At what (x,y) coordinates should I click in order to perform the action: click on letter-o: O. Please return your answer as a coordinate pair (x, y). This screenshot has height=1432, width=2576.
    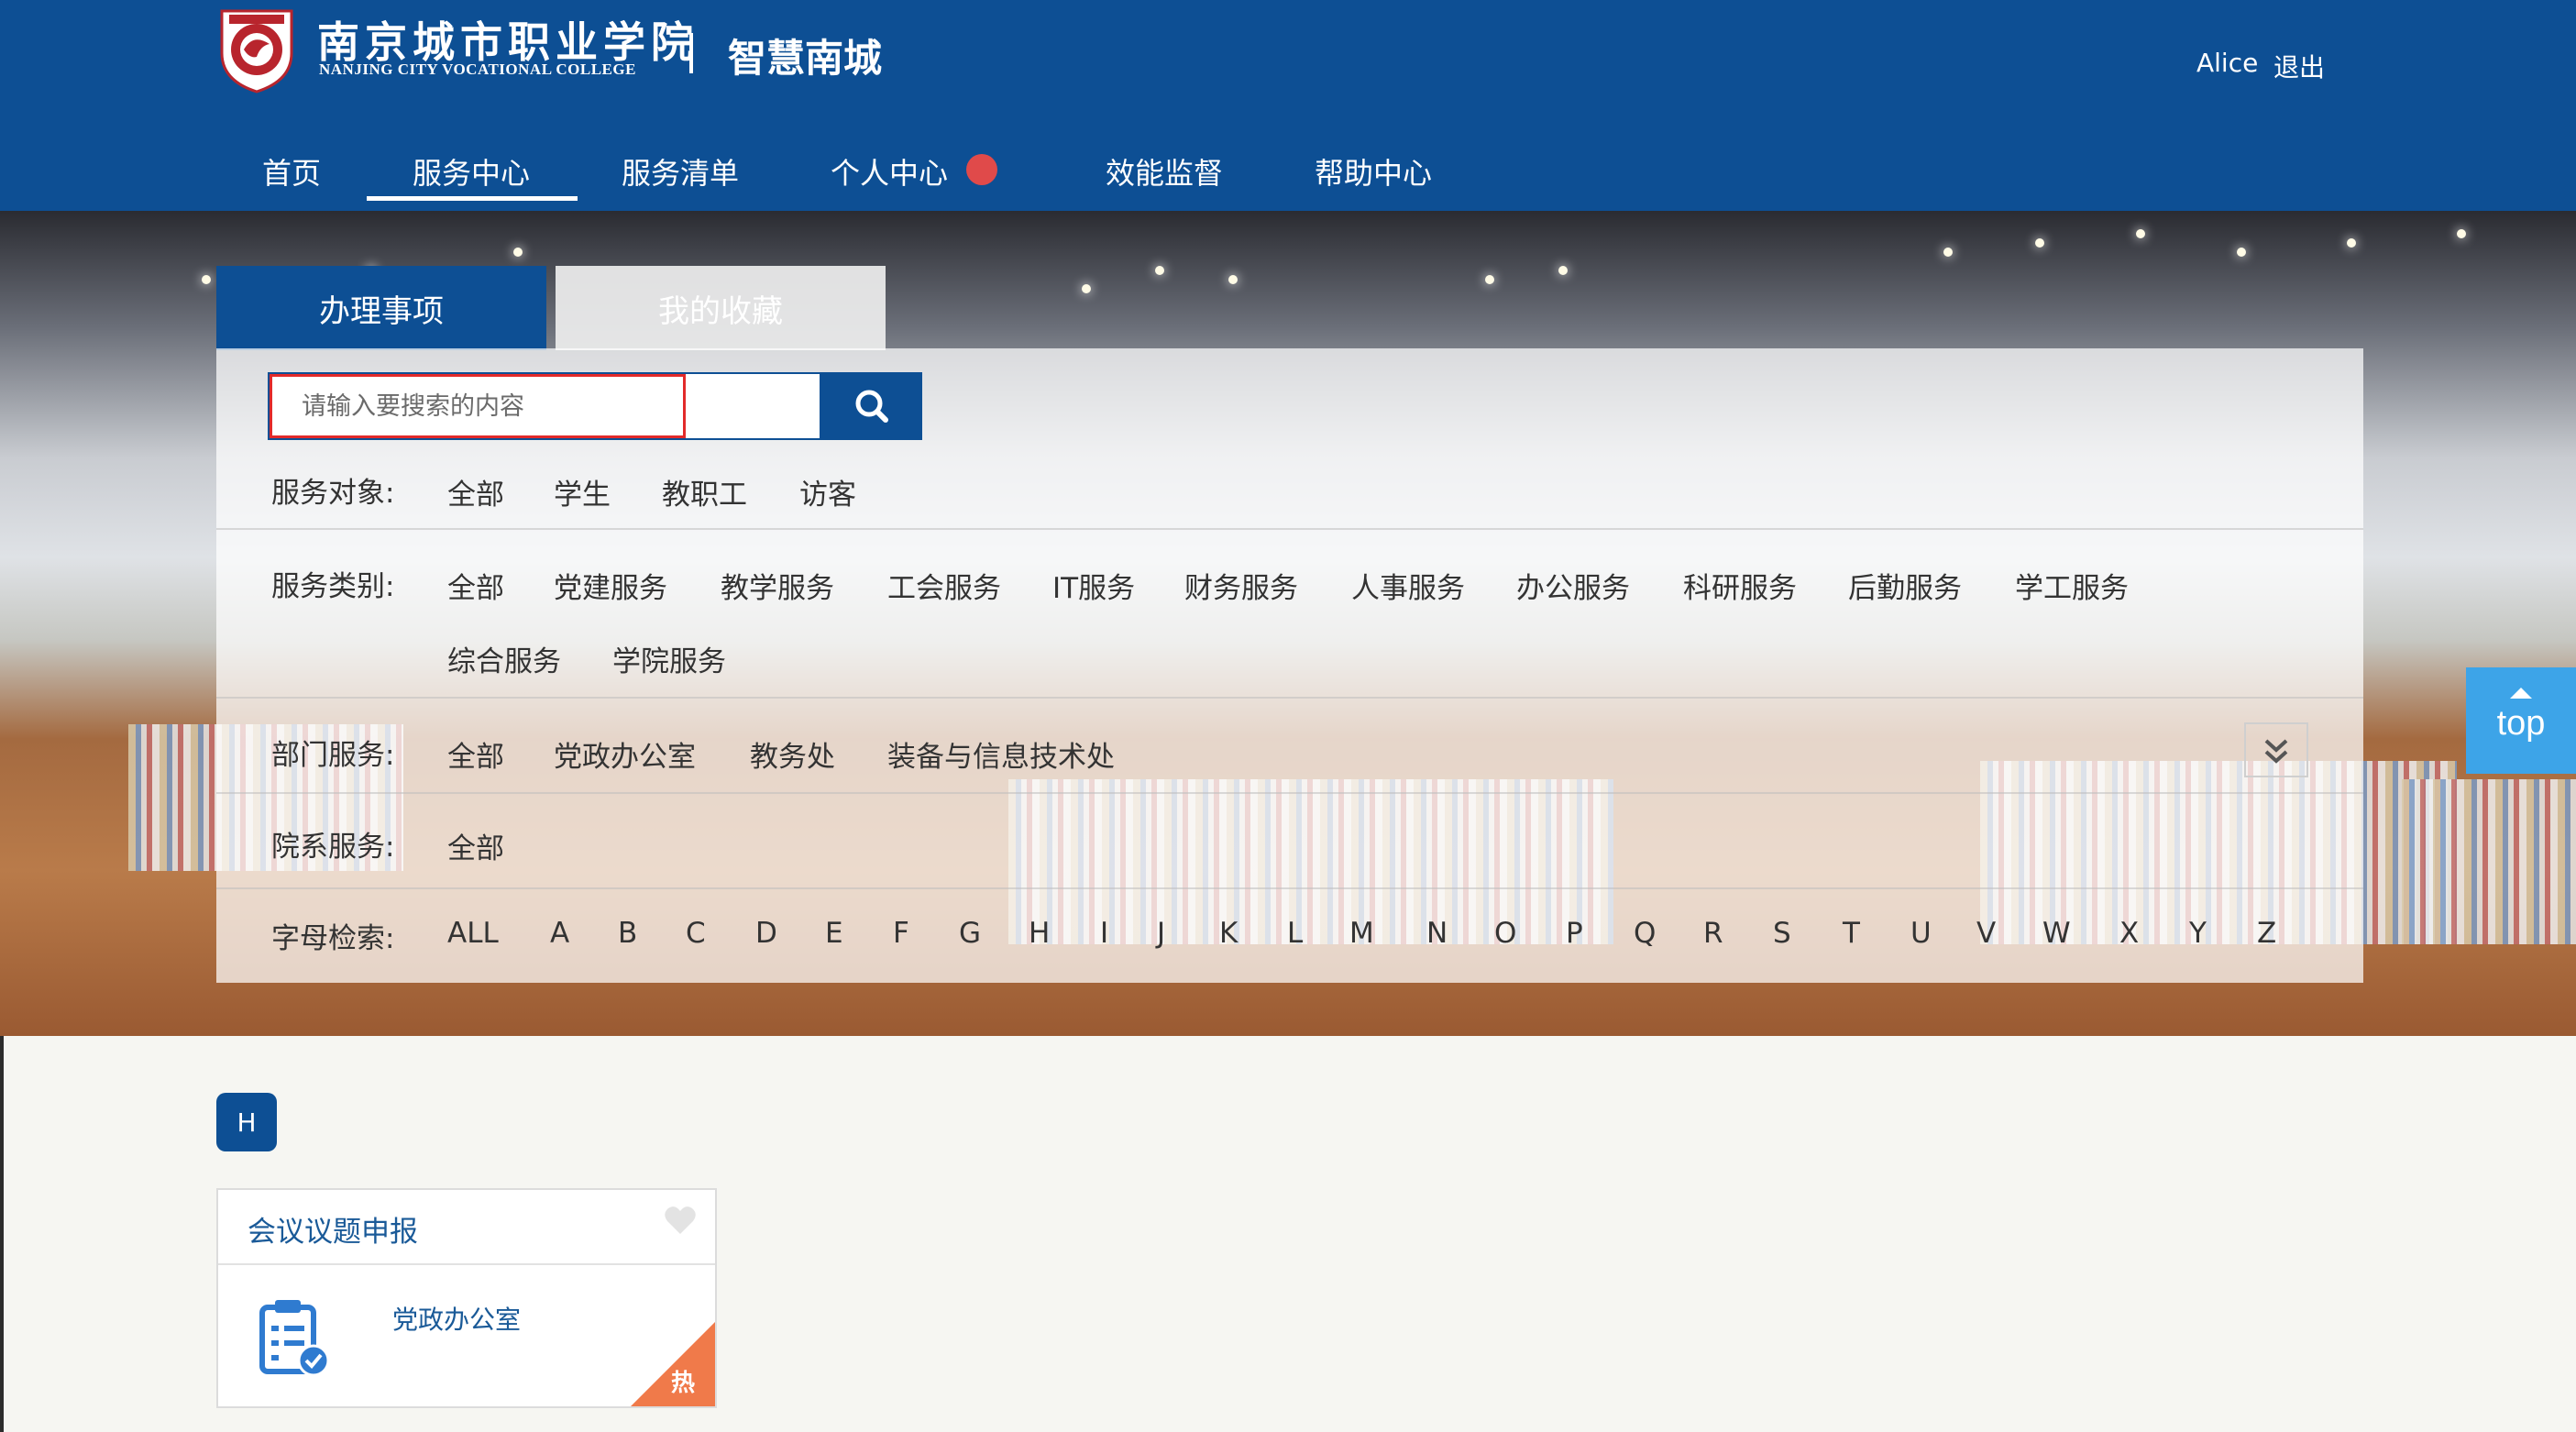
    Looking at the image, I should click on (1505, 933).